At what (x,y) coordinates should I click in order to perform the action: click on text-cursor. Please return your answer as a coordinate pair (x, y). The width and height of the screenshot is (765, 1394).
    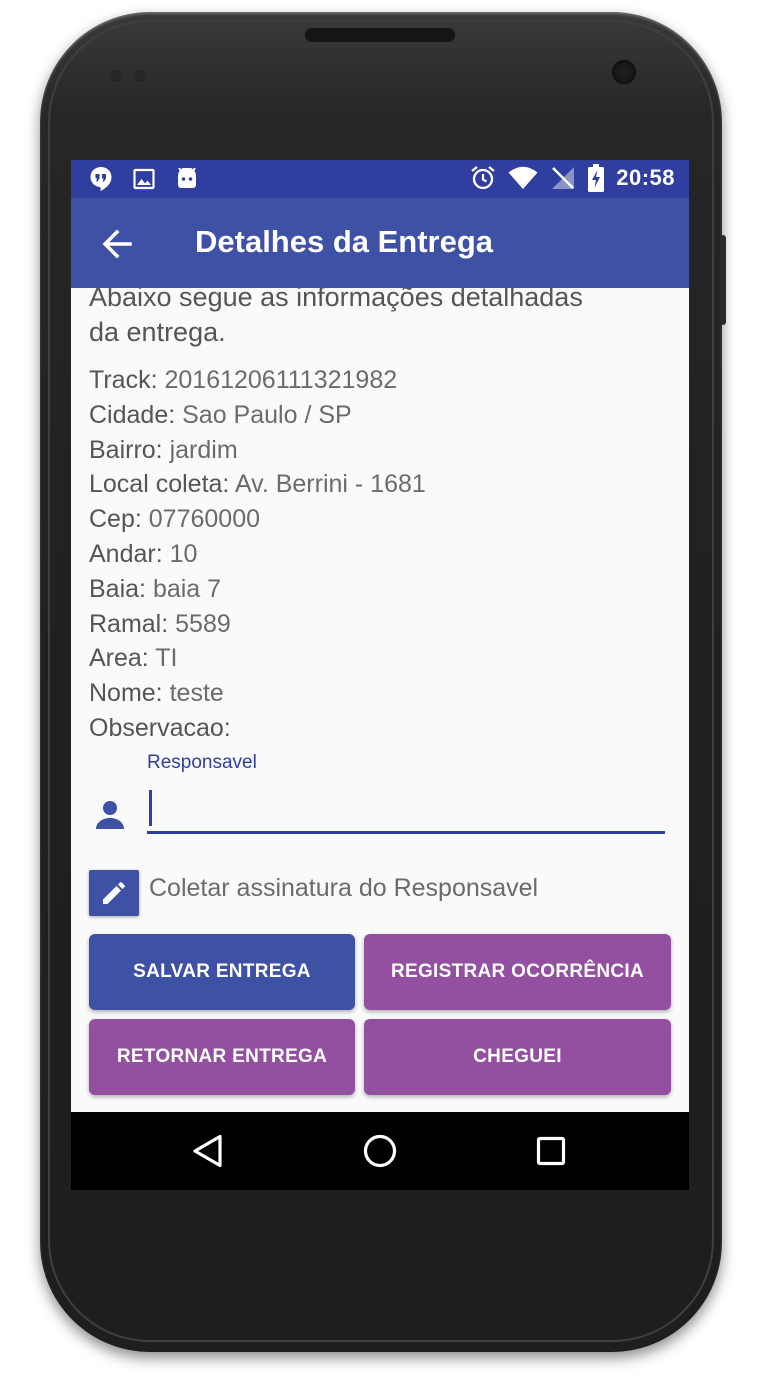
    Looking at the image, I should click on (150, 808).